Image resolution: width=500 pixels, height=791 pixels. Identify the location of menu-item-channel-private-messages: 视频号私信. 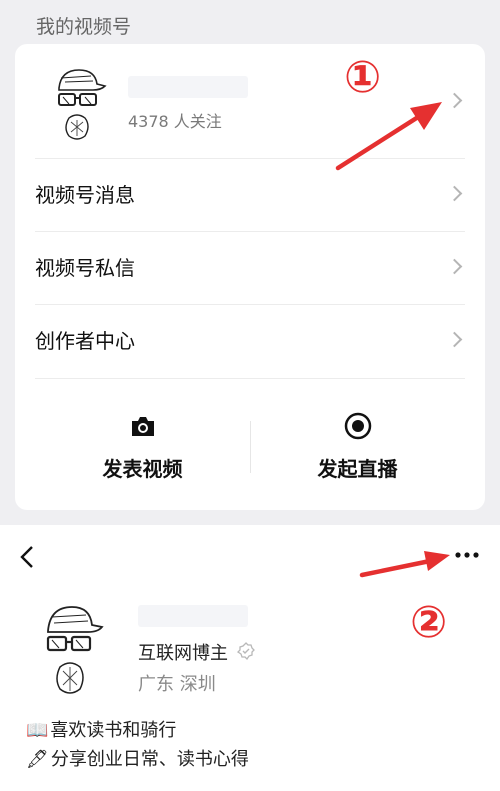
(250, 267).